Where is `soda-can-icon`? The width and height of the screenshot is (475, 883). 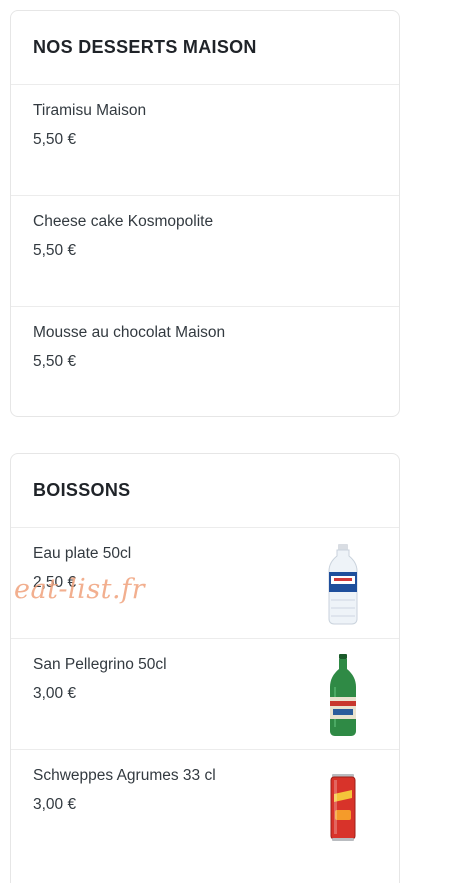 soda-can-icon is located at coordinates (343, 807).